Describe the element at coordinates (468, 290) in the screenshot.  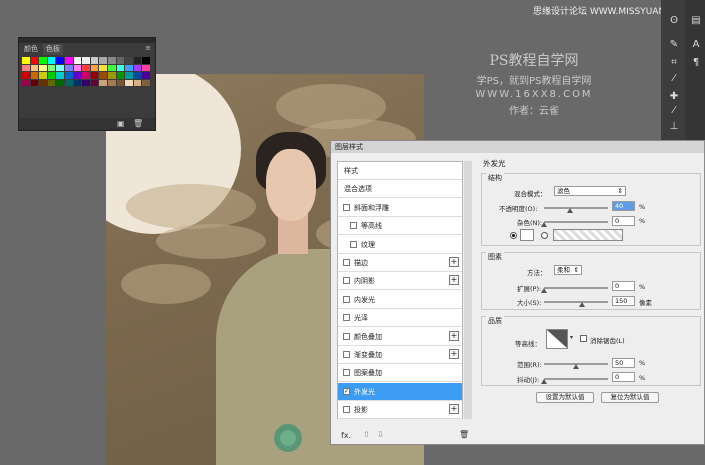
I see `style-list-scrollbar` at that location.